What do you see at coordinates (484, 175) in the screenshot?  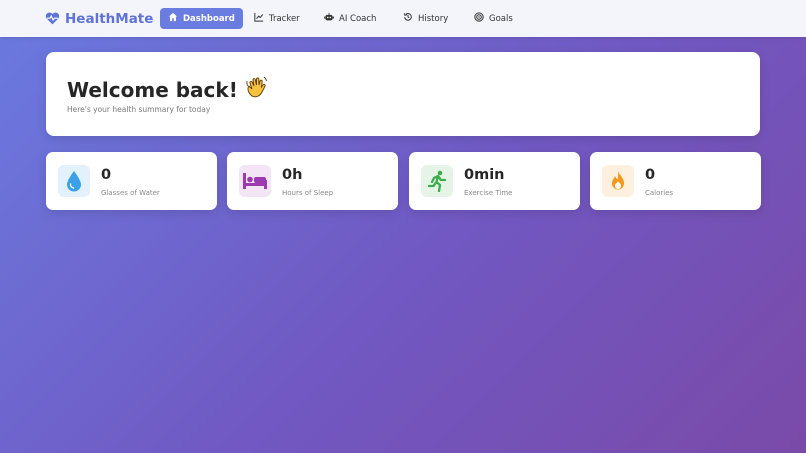 I see `stat-value: 0min` at bounding box center [484, 175].